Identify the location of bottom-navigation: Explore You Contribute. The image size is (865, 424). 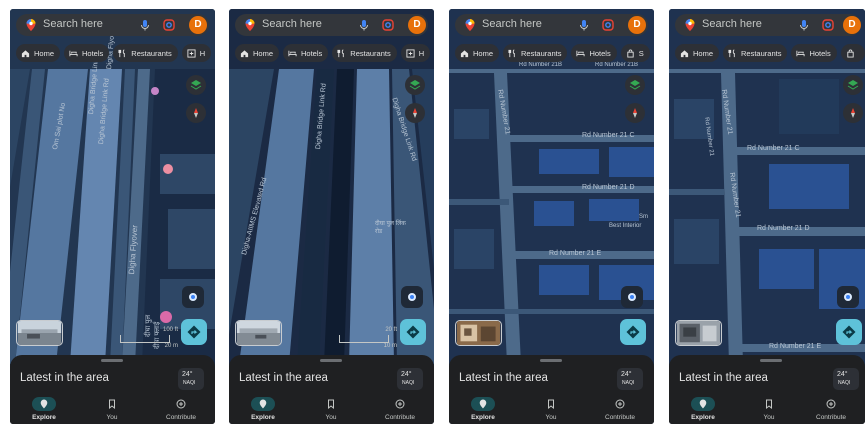
(767, 409).